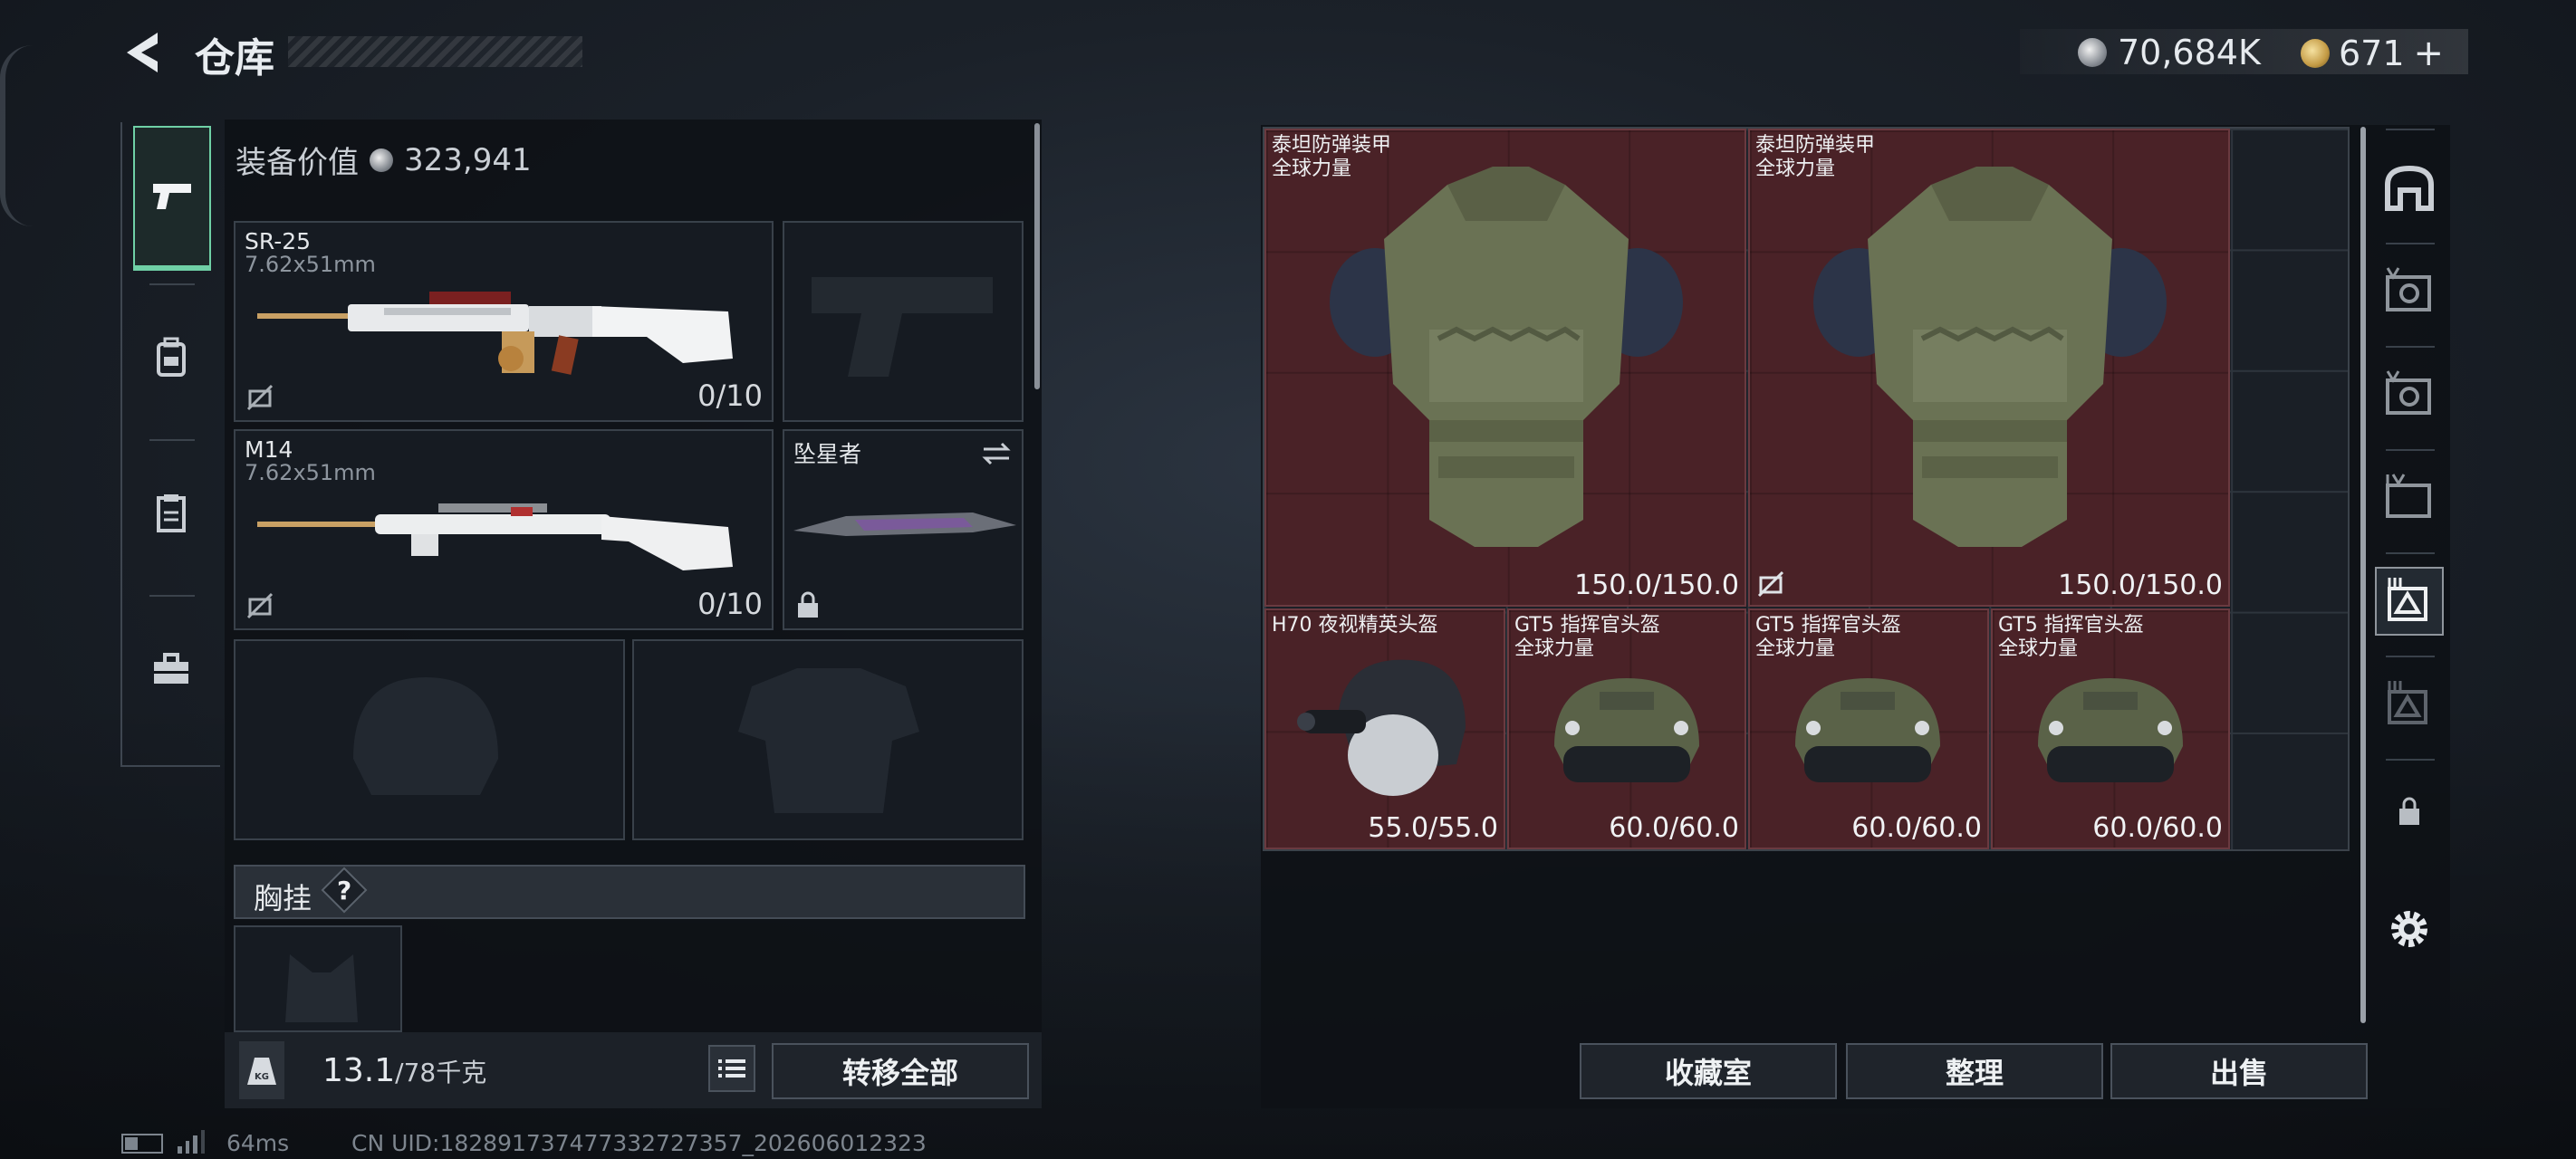  What do you see at coordinates (359, 1070) in the screenshot?
I see `current-weight: 13.1` at bounding box center [359, 1070].